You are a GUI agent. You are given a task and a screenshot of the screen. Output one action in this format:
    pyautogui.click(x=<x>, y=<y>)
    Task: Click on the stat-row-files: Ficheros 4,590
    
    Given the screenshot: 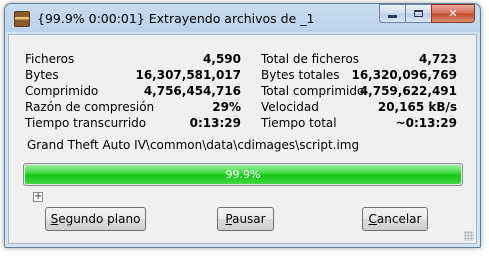 What is the action you would take?
    pyautogui.click(x=133, y=59)
    